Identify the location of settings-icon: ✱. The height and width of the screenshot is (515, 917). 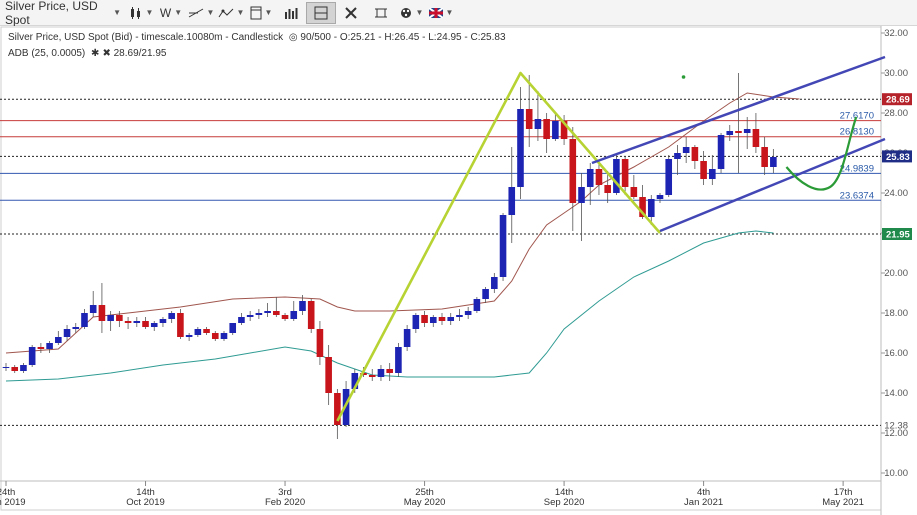
(95, 53).